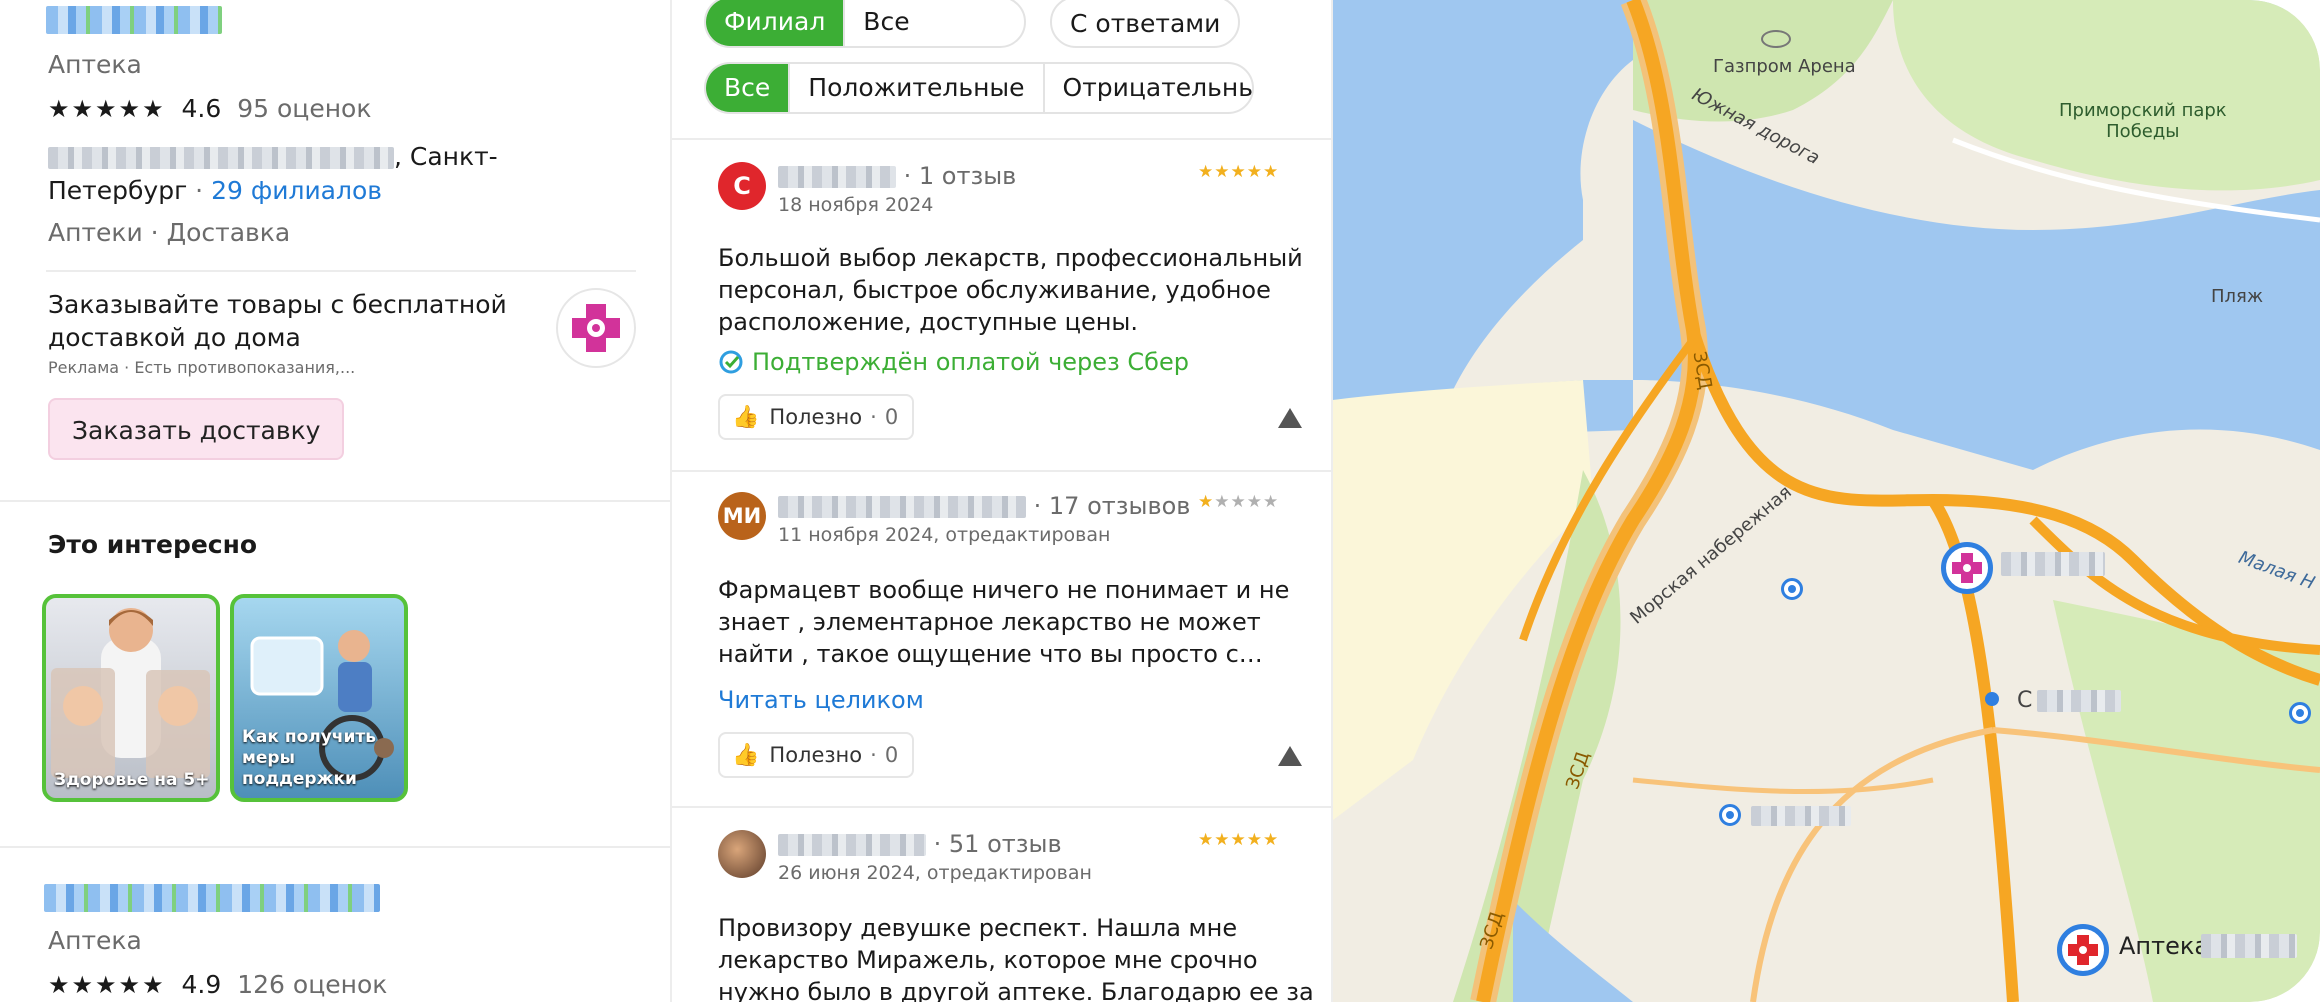 The width and height of the screenshot is (2320, 1002). I want to click on address-city: , Санкт-, so click(446, 156).